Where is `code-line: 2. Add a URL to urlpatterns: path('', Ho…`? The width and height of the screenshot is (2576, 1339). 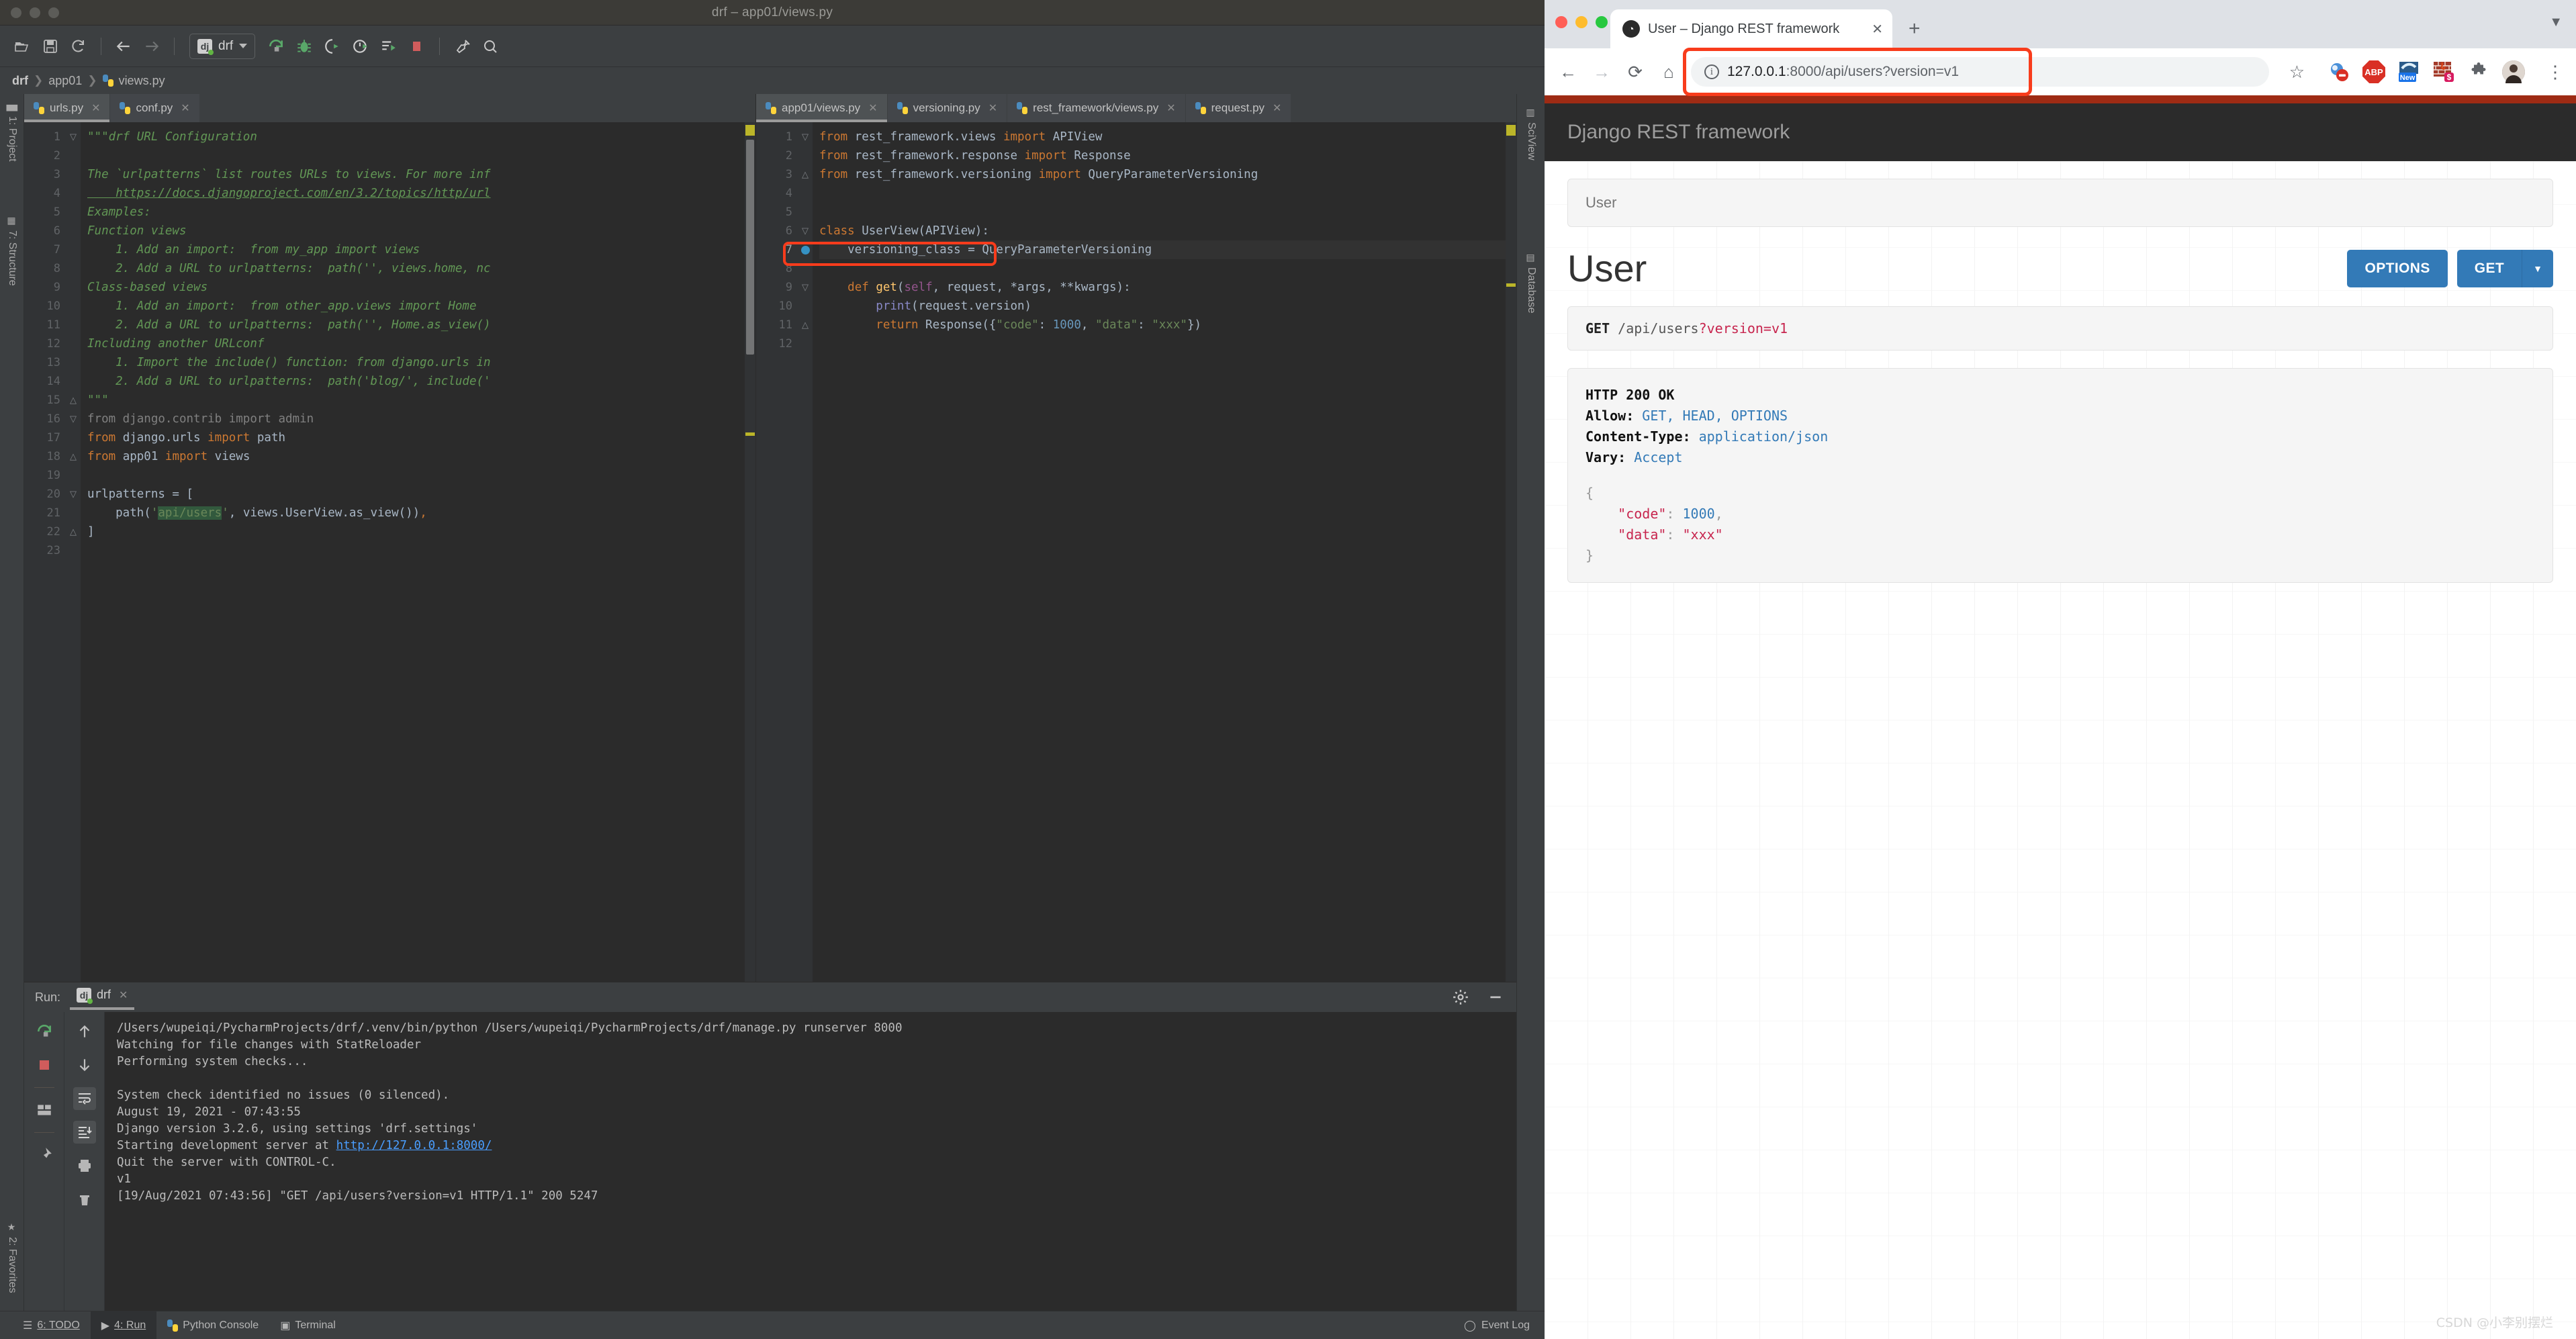 code-line: 2. Add a URL to urlpatterns: path('', Ho… is located at coordinates (421, 325).